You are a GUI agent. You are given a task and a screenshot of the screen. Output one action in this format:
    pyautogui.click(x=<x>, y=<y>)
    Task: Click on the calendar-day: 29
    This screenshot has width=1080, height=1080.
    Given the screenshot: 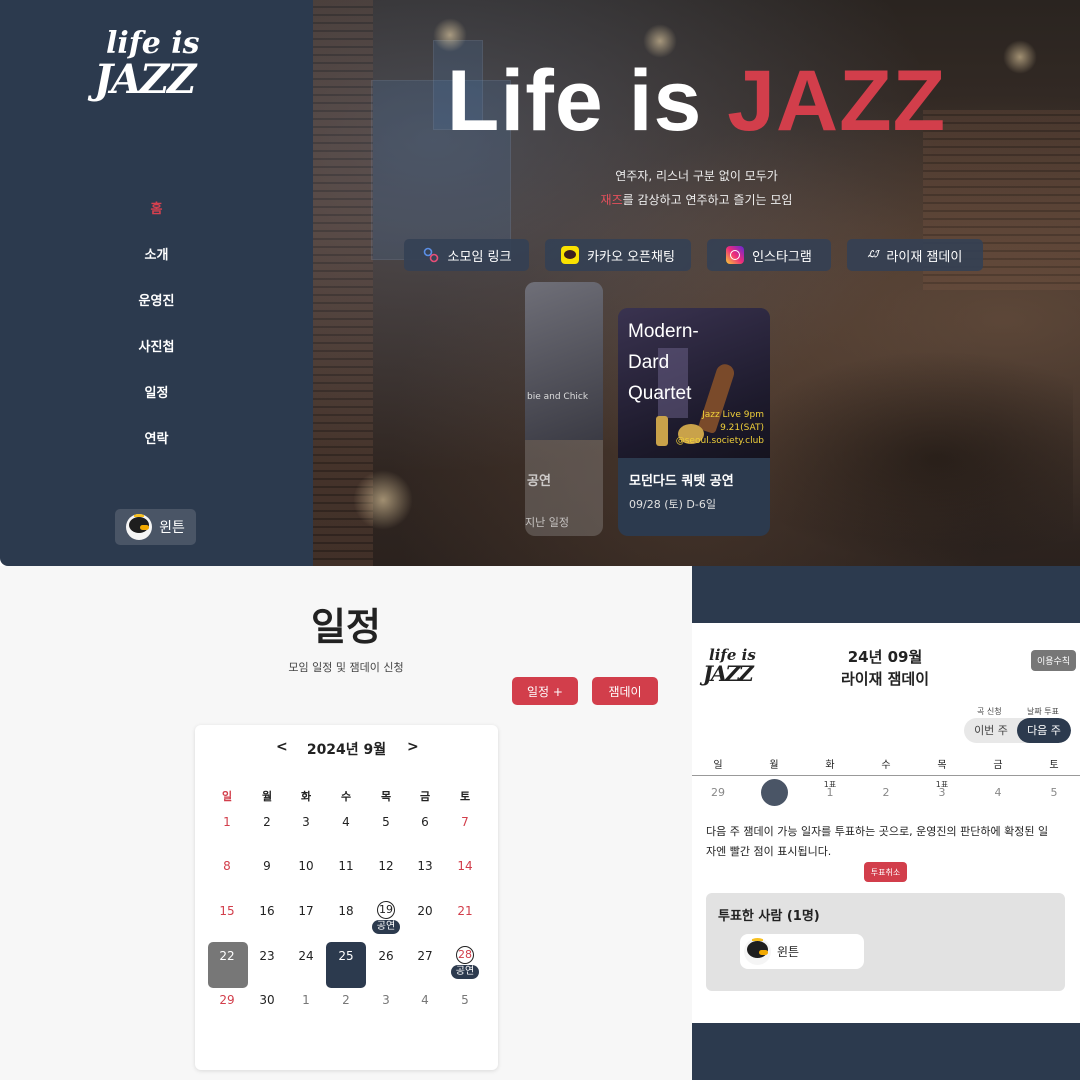 What is the action you would take?
    pyautogui.click(x=227, y=1000)
    